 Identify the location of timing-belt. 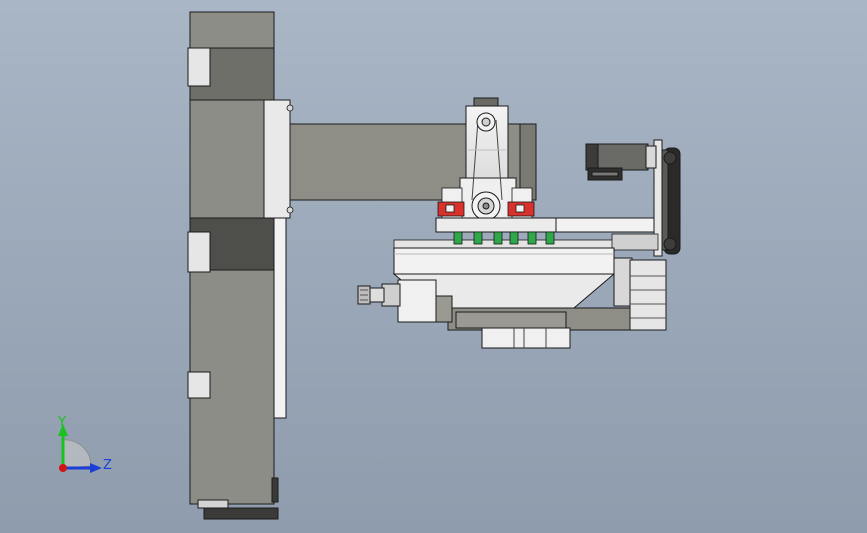
(671, 201).